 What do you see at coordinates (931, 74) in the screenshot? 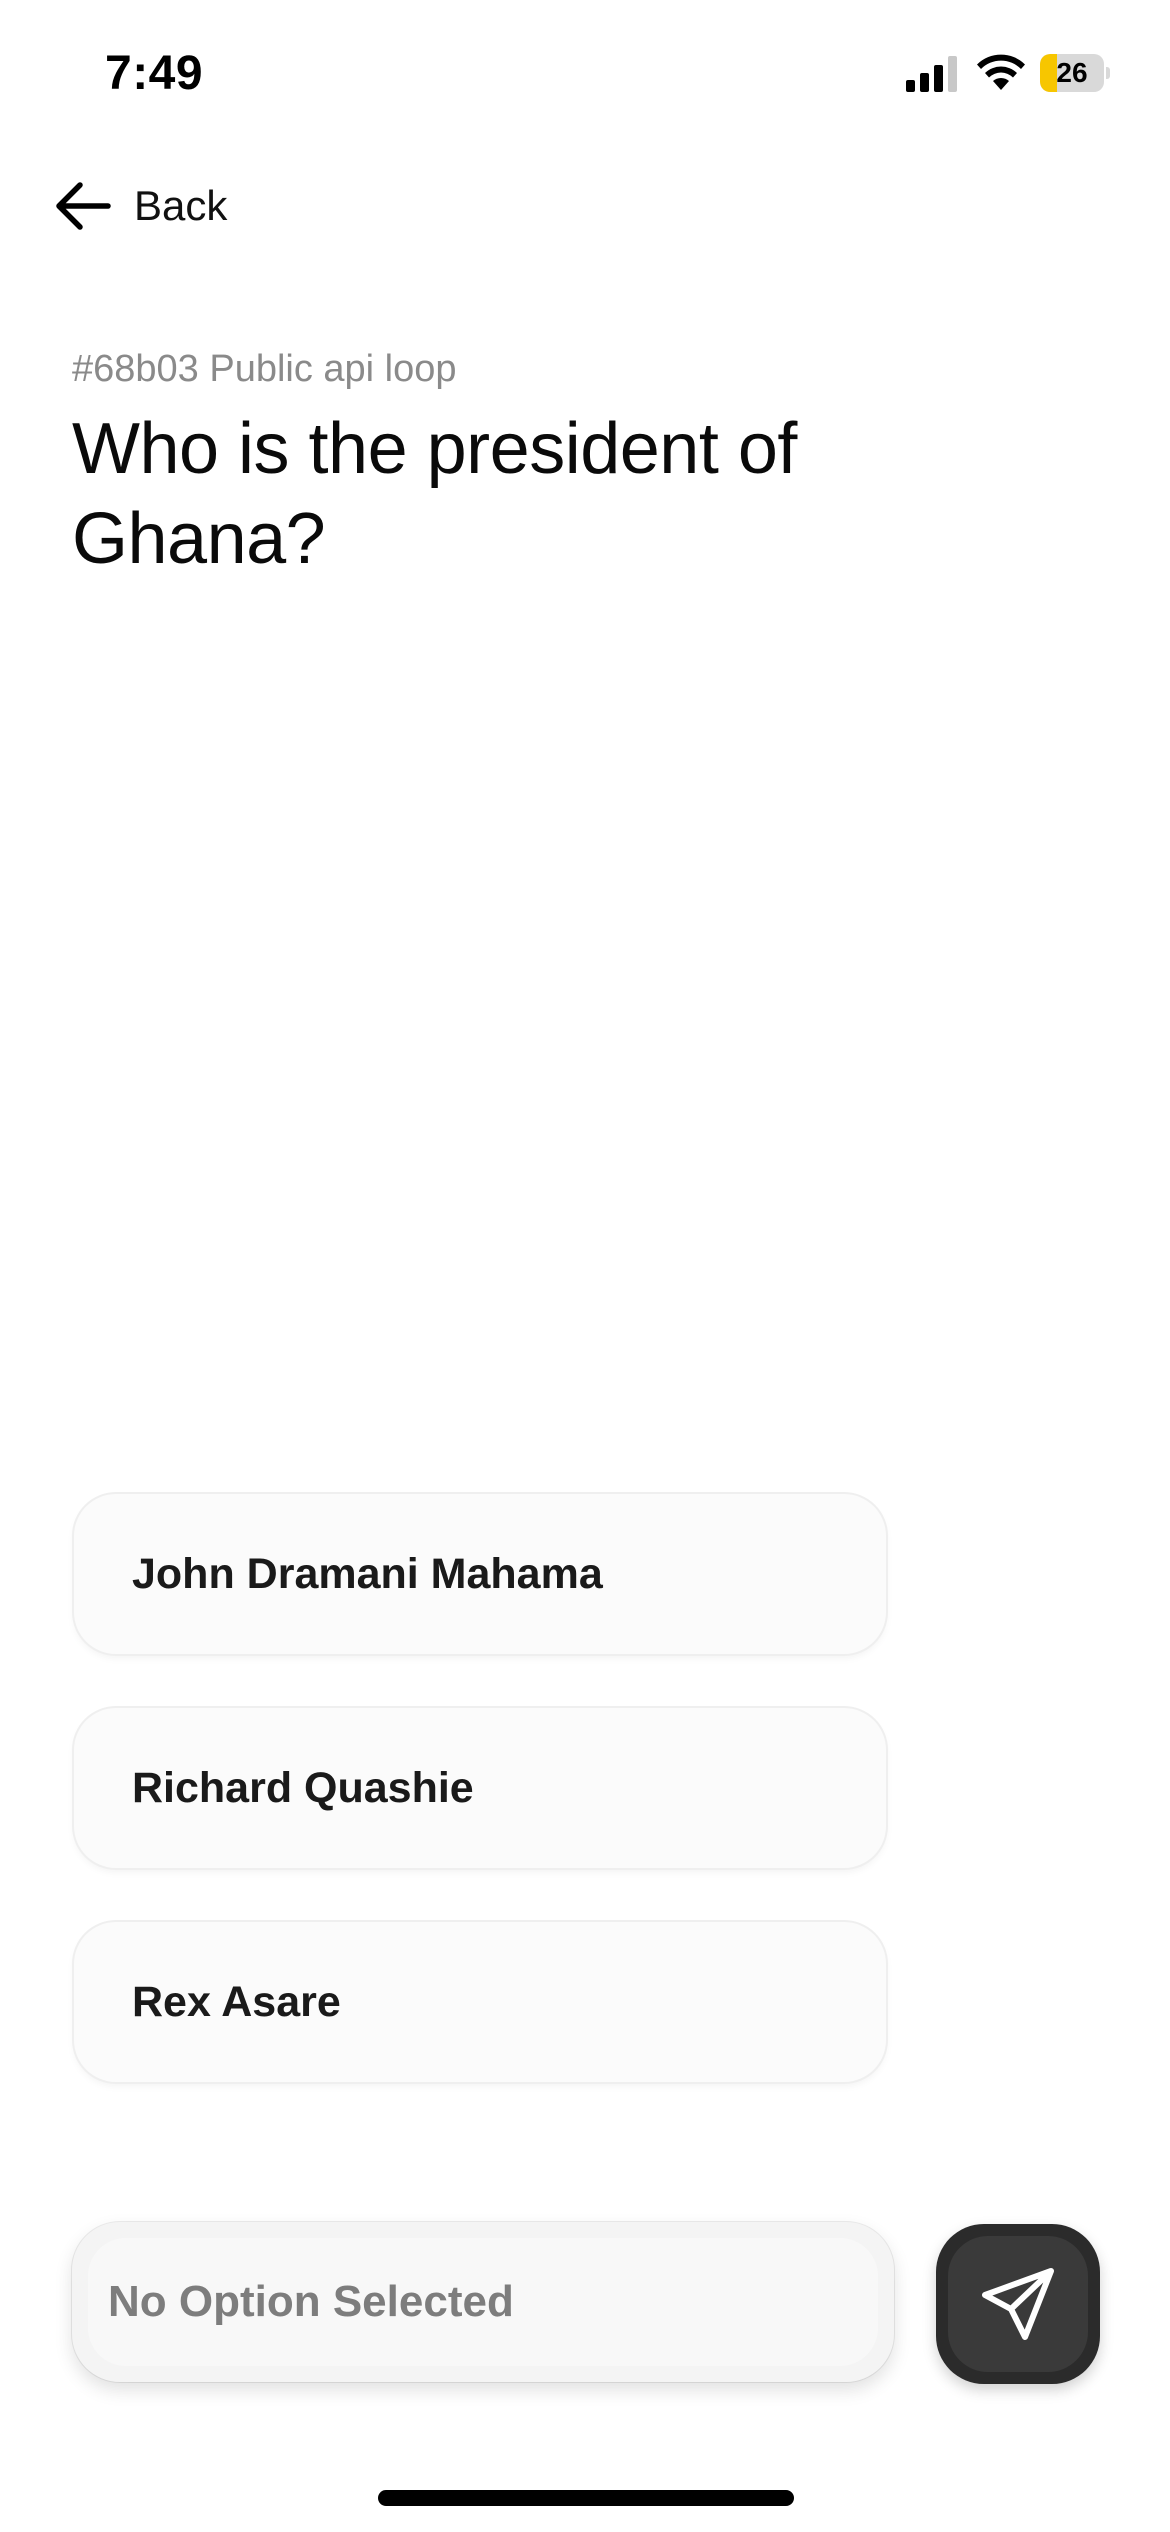
I see `cellular-signal-icon` at bounding box center [931, 74].